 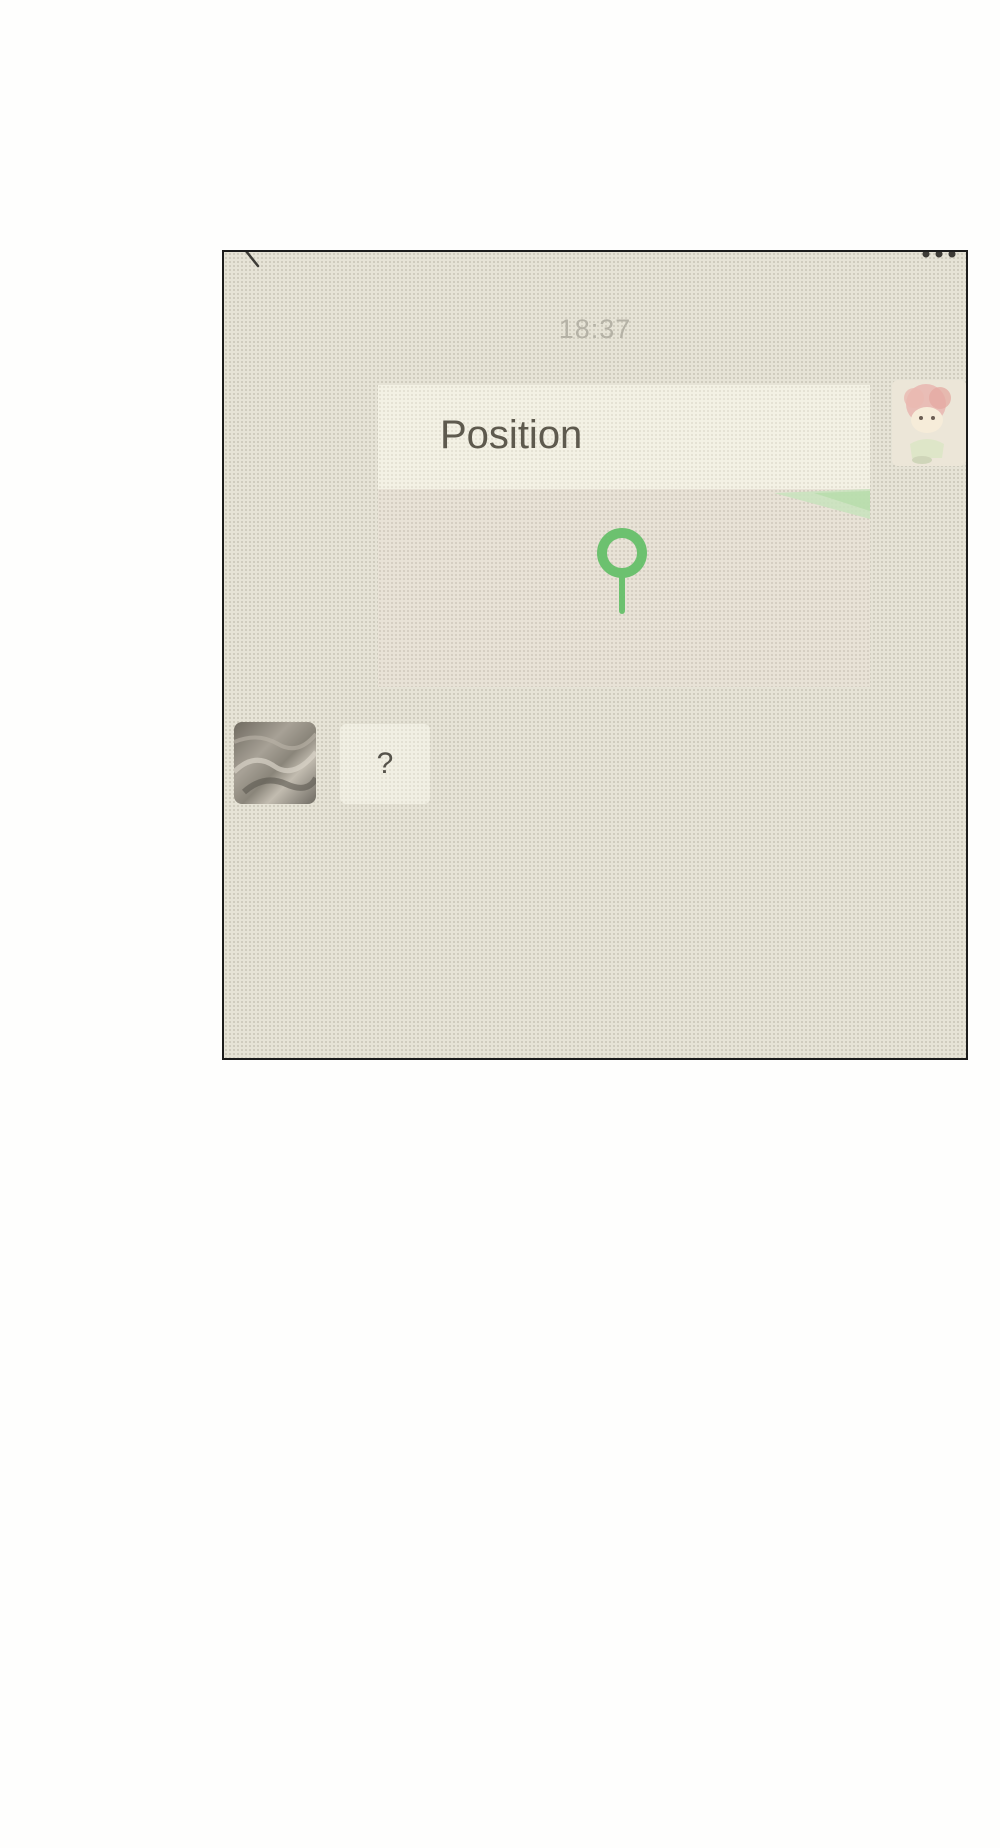 I want to click on contact-avatar, so click(x=275, y=763).